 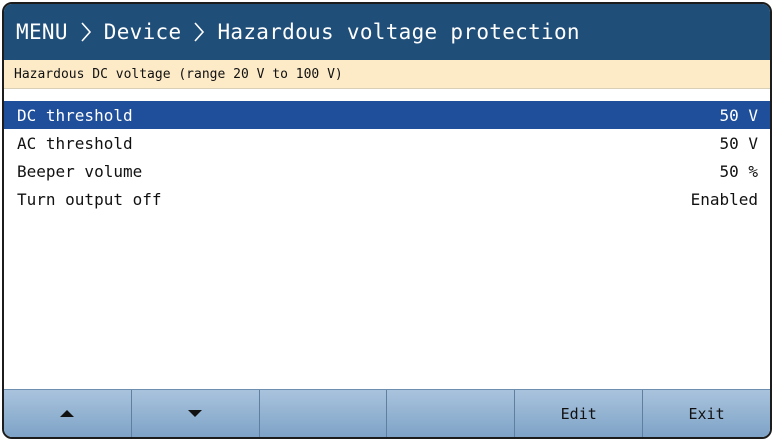 I want to click on exit-label: Exit, so click(x=706, y=413).